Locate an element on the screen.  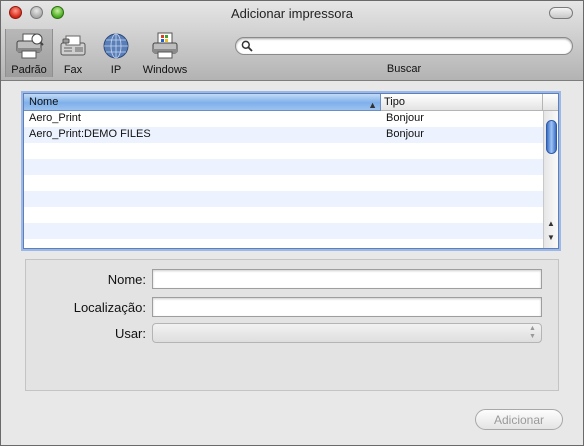
tab-ip: IP is located at coordinates (116, 53).